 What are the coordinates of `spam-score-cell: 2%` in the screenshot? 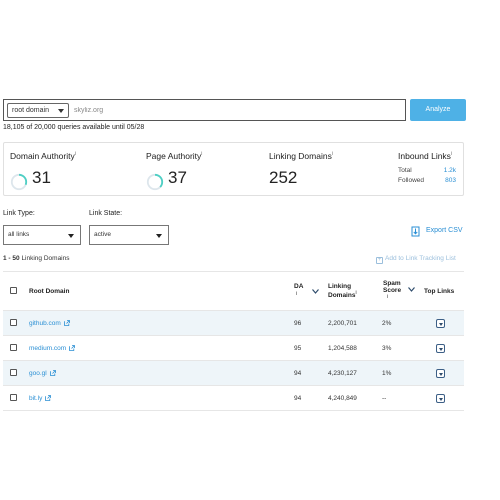 It's located at (387, 323).